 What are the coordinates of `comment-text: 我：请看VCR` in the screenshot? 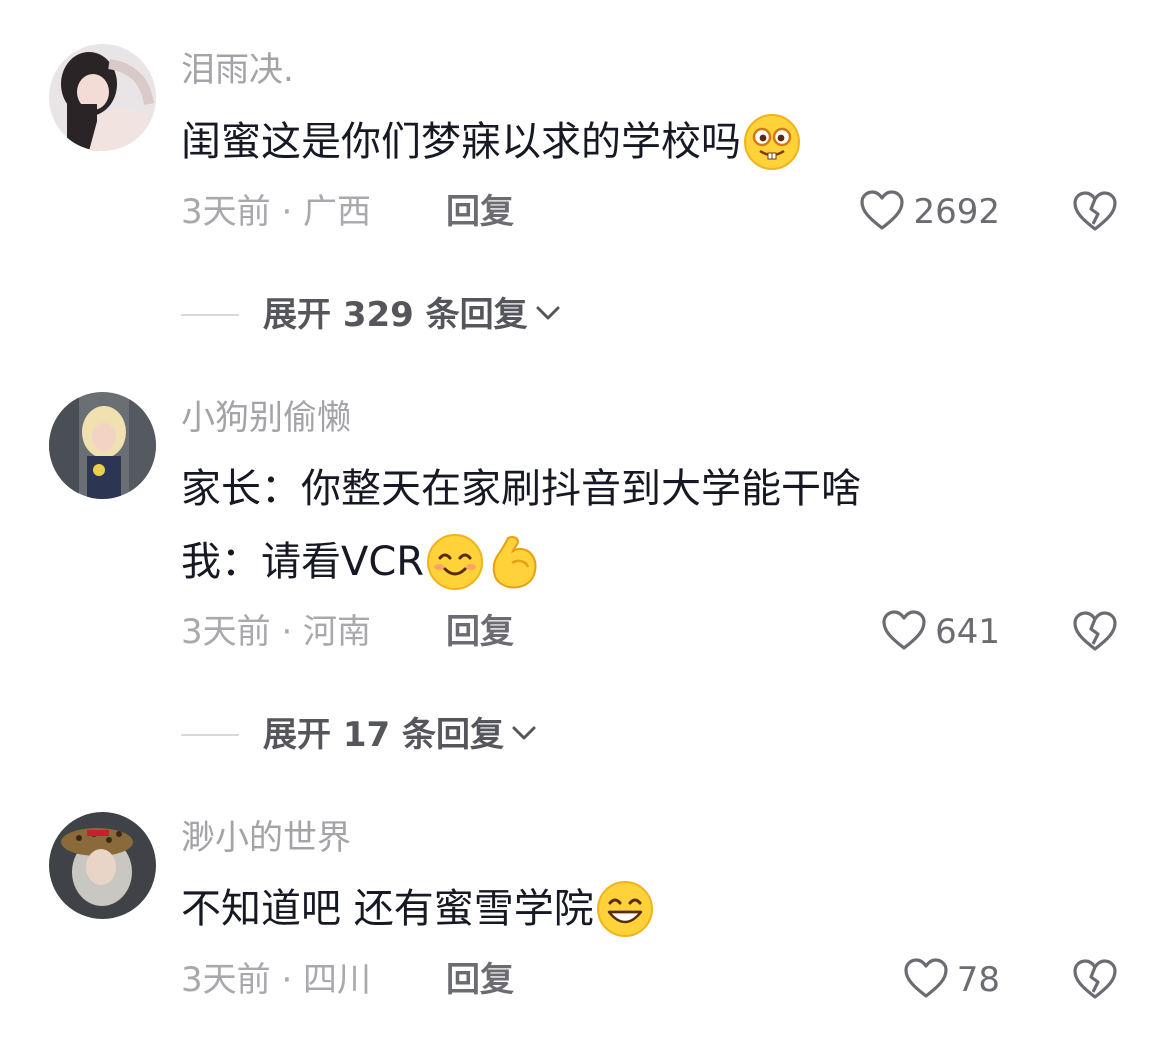 It's located at (362, 562).